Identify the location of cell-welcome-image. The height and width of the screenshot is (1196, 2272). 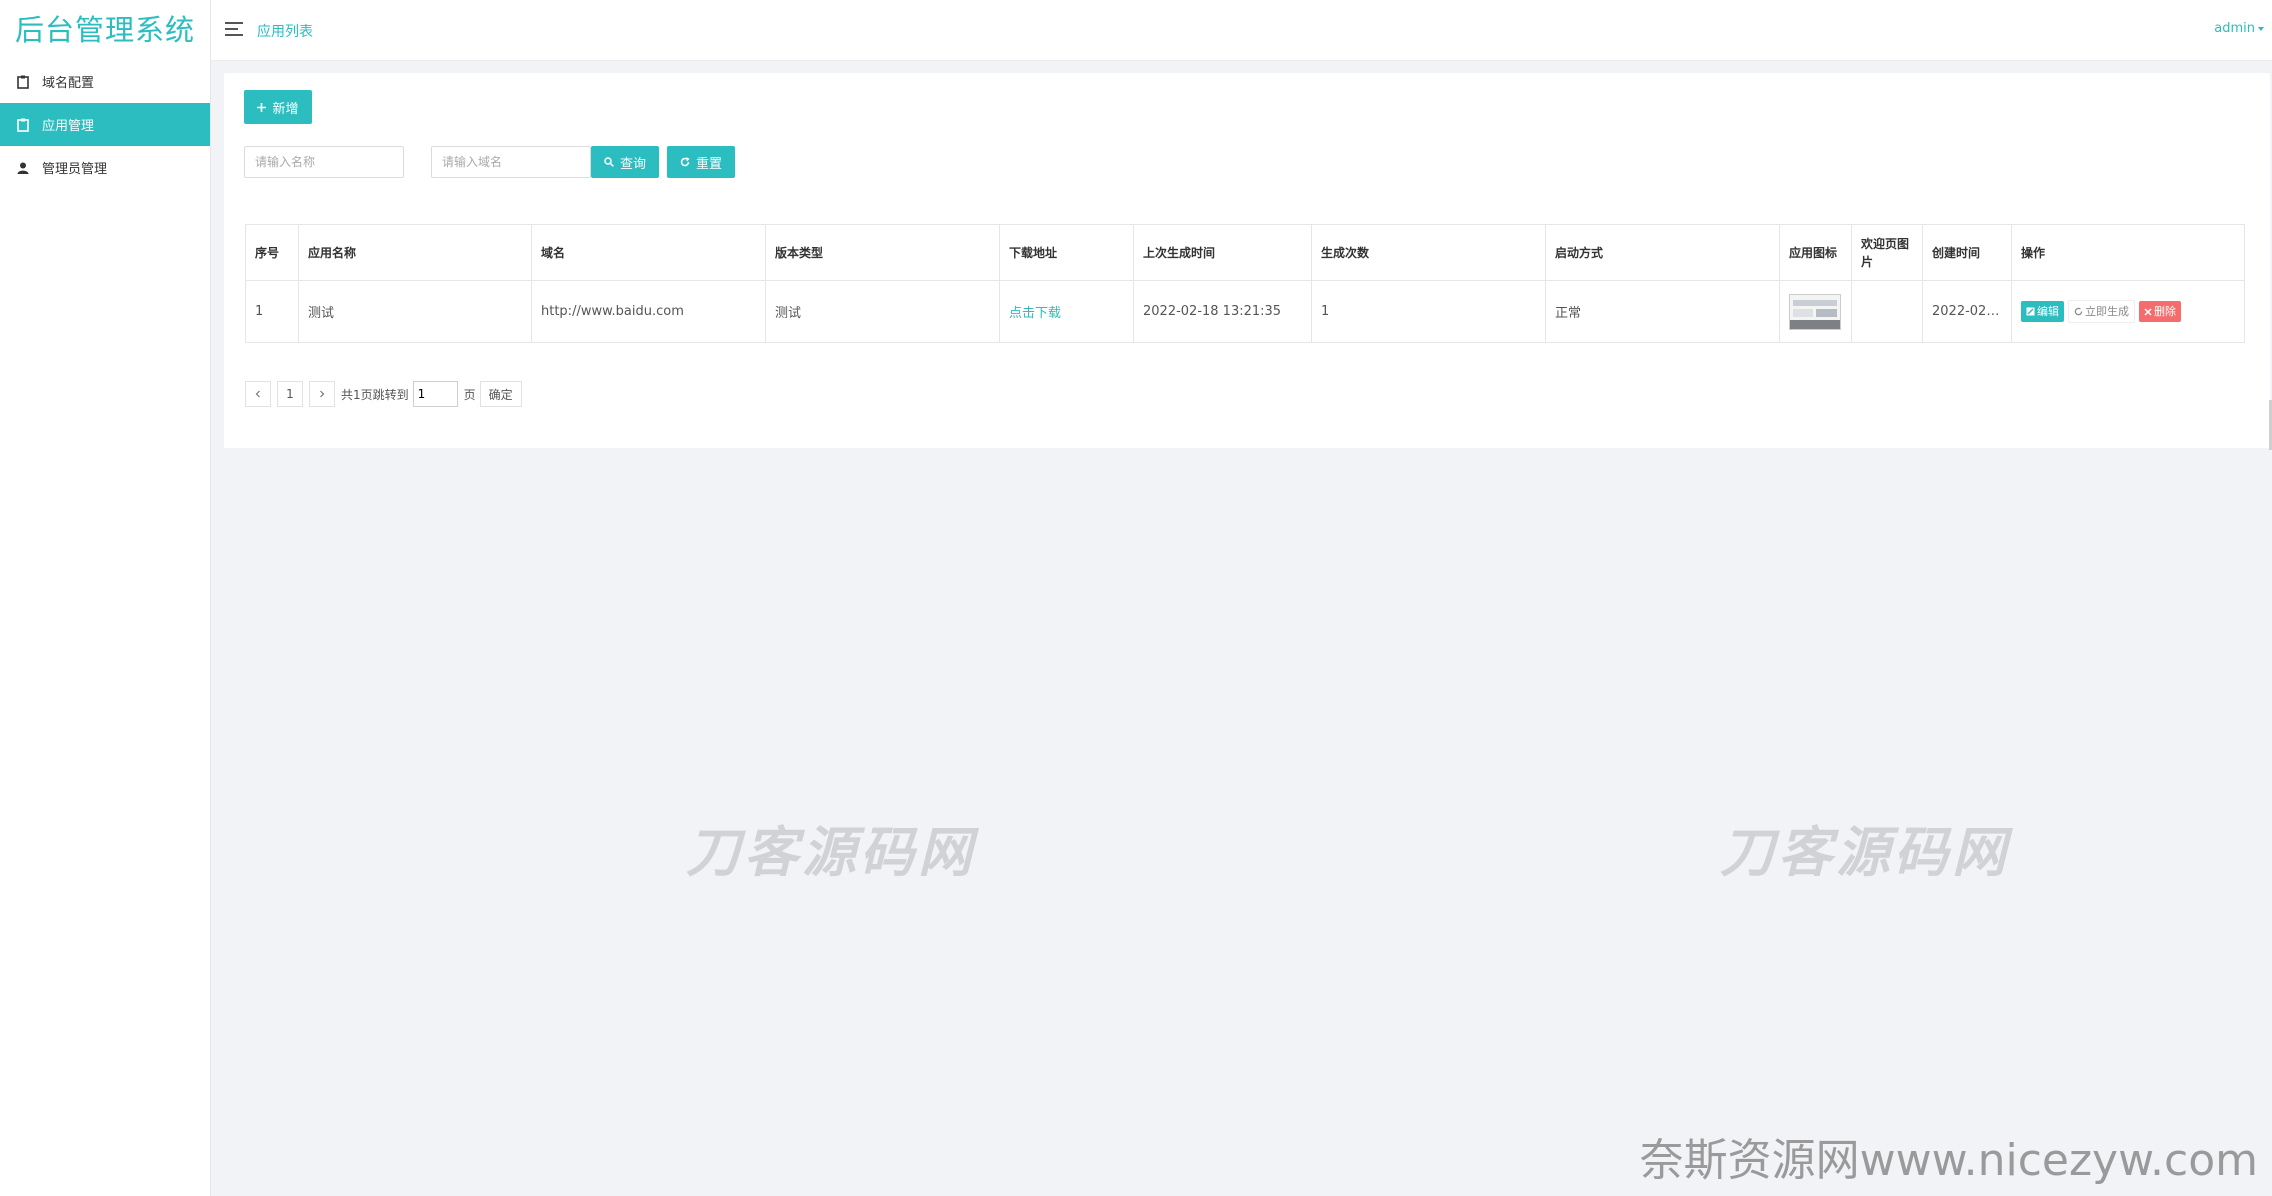
(1887, 311).